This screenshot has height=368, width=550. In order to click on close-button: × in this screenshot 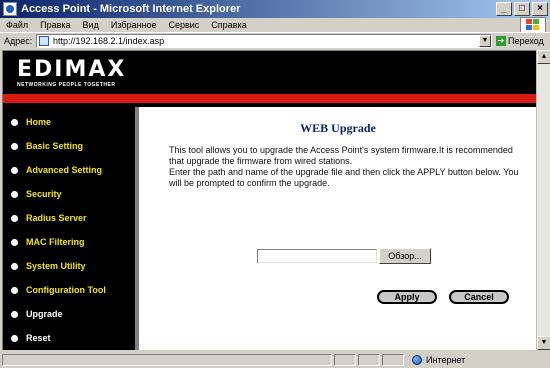, I will do `click(540, 9)`.